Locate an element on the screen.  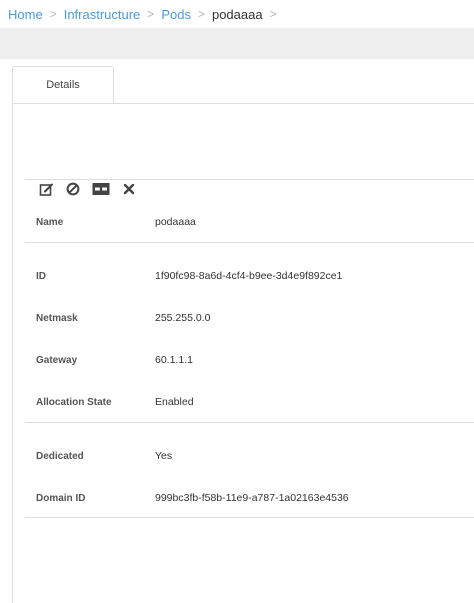
detail-label: Domain ID is located at coordinates (61, 498).